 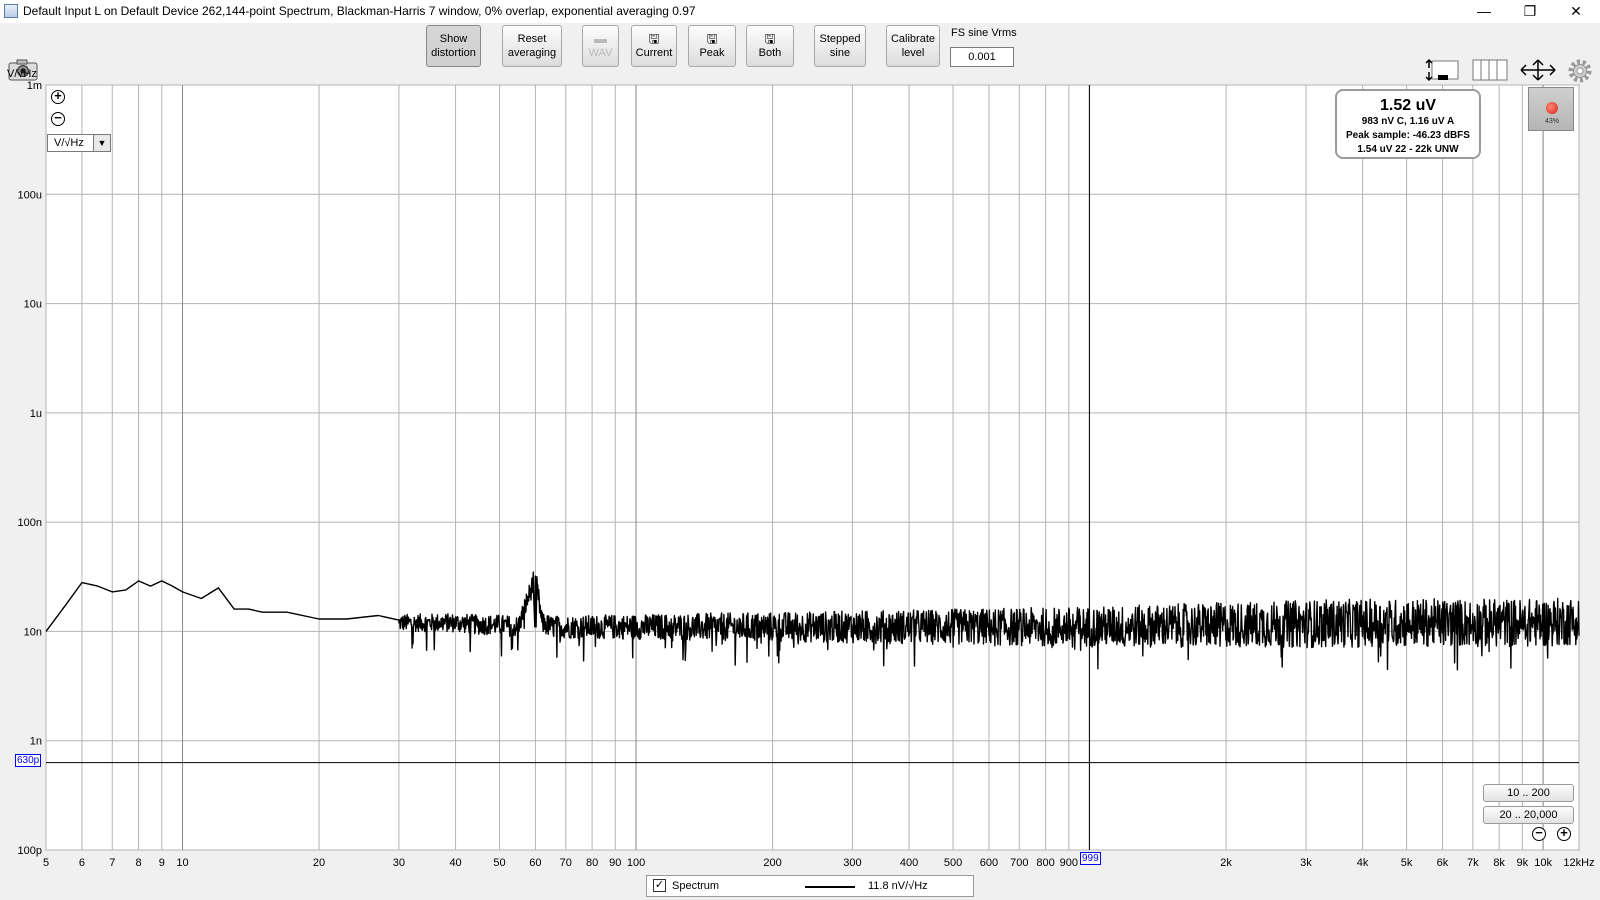 What do you see at coordinates (1407, 863) in the screenshot?
I see `x-tick-label: 5k` at bounding box center [1407, 863].